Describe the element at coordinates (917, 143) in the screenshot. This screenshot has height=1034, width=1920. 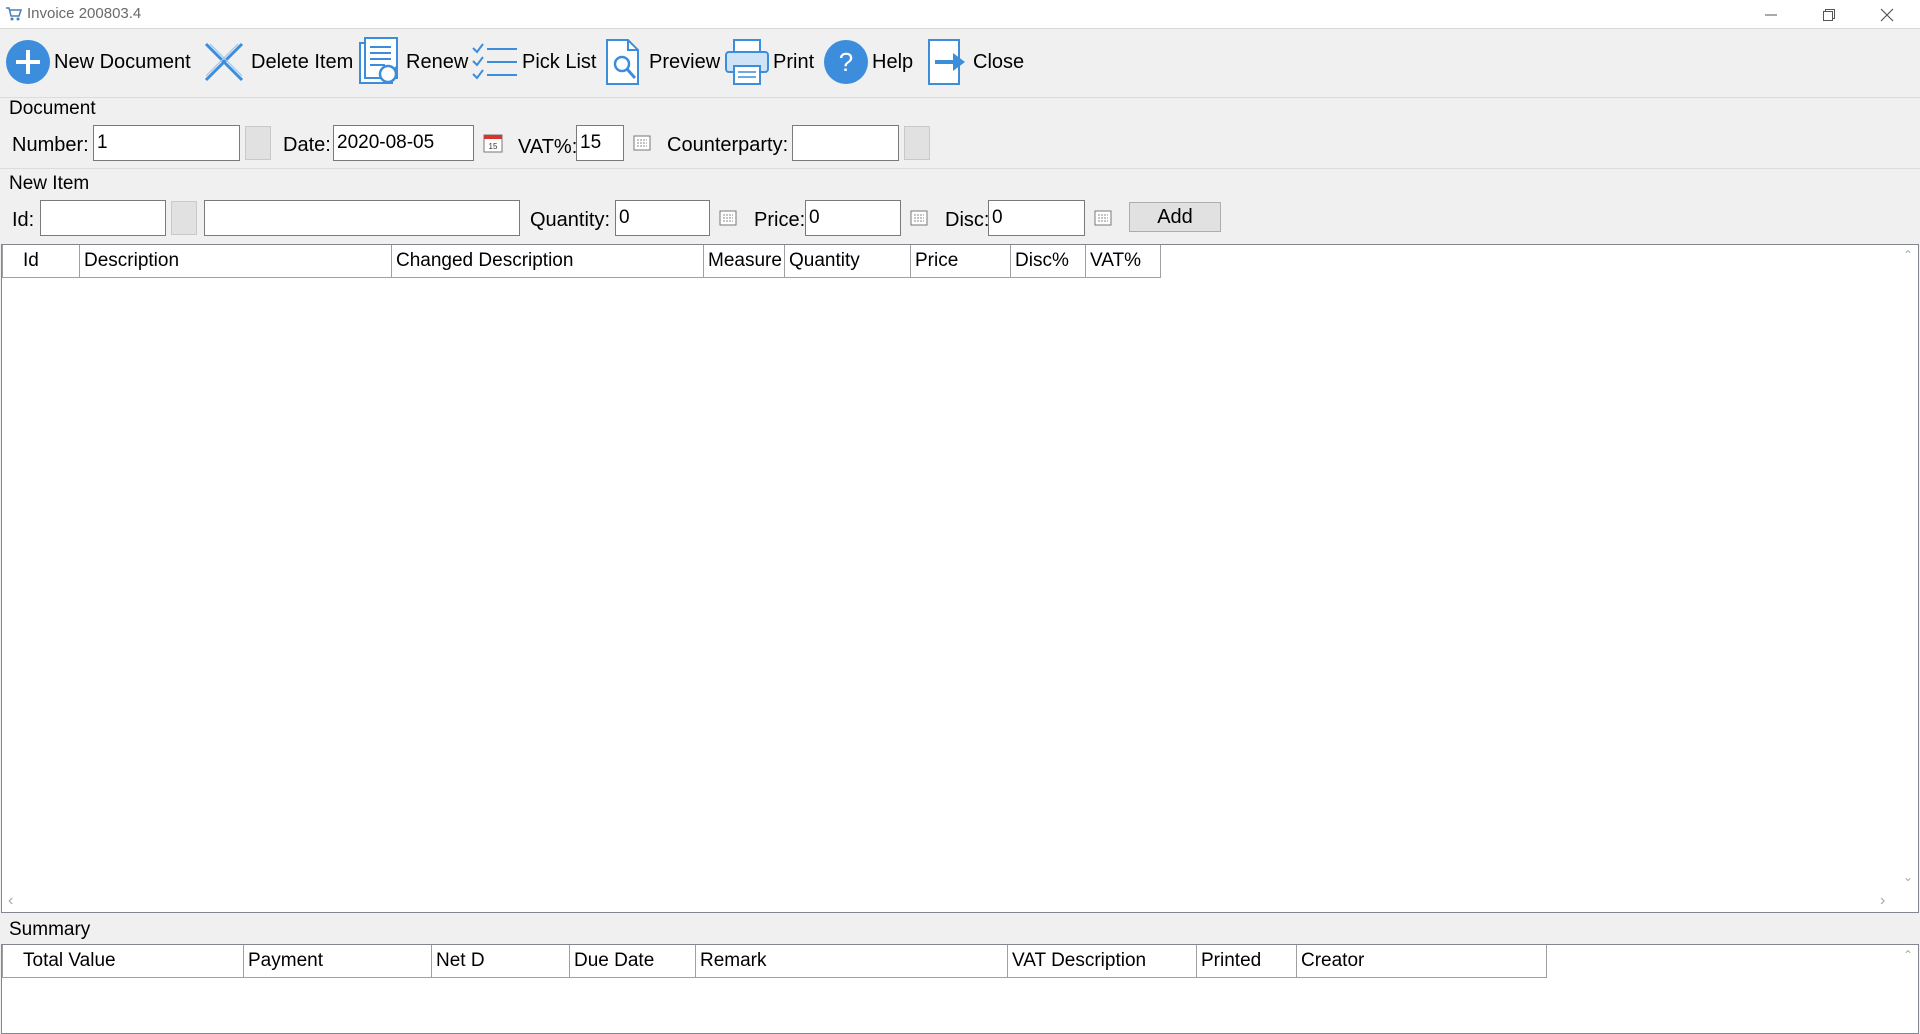
I see `counterparty-lookup-button` at that location.